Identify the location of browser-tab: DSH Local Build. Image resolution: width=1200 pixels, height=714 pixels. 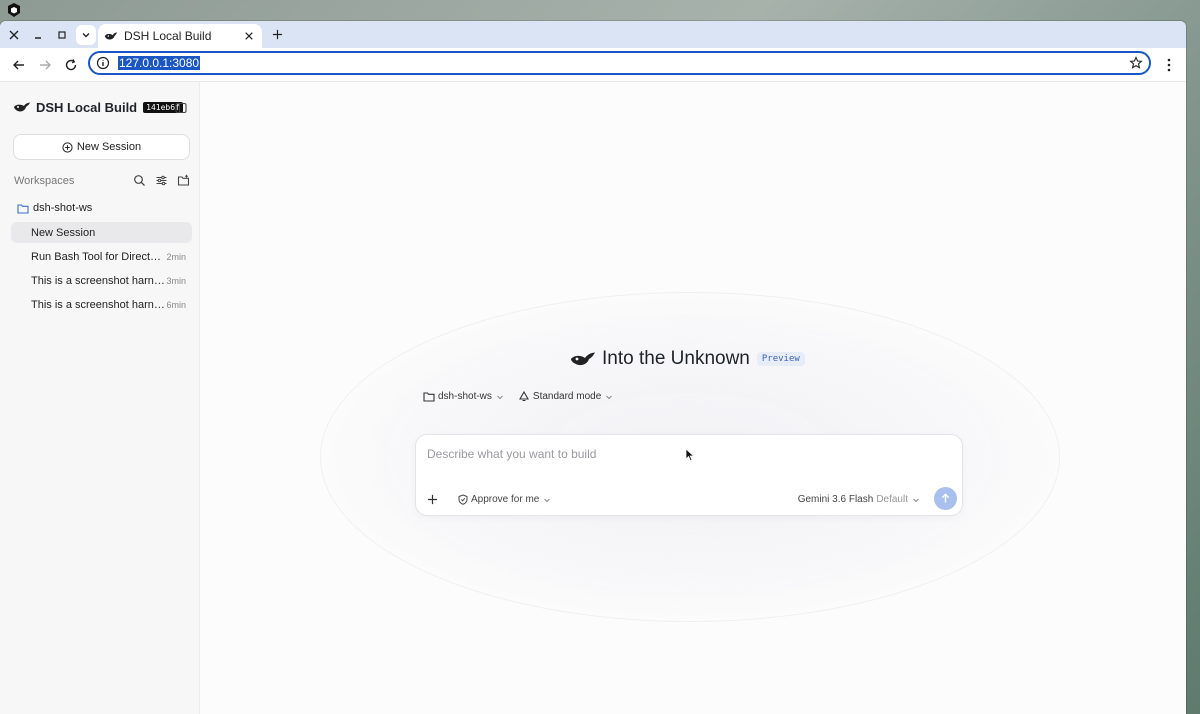
(180, 36).